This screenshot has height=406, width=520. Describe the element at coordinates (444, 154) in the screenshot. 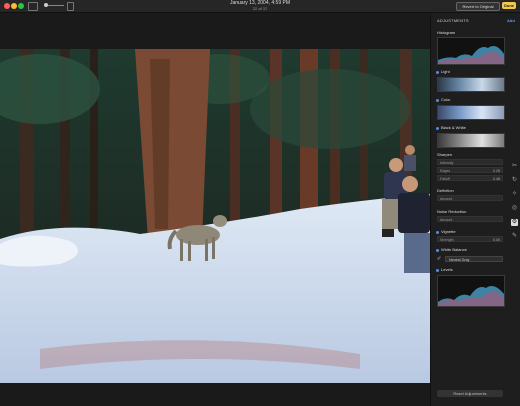

I see `sharpen-label: Sharpen` at that location.